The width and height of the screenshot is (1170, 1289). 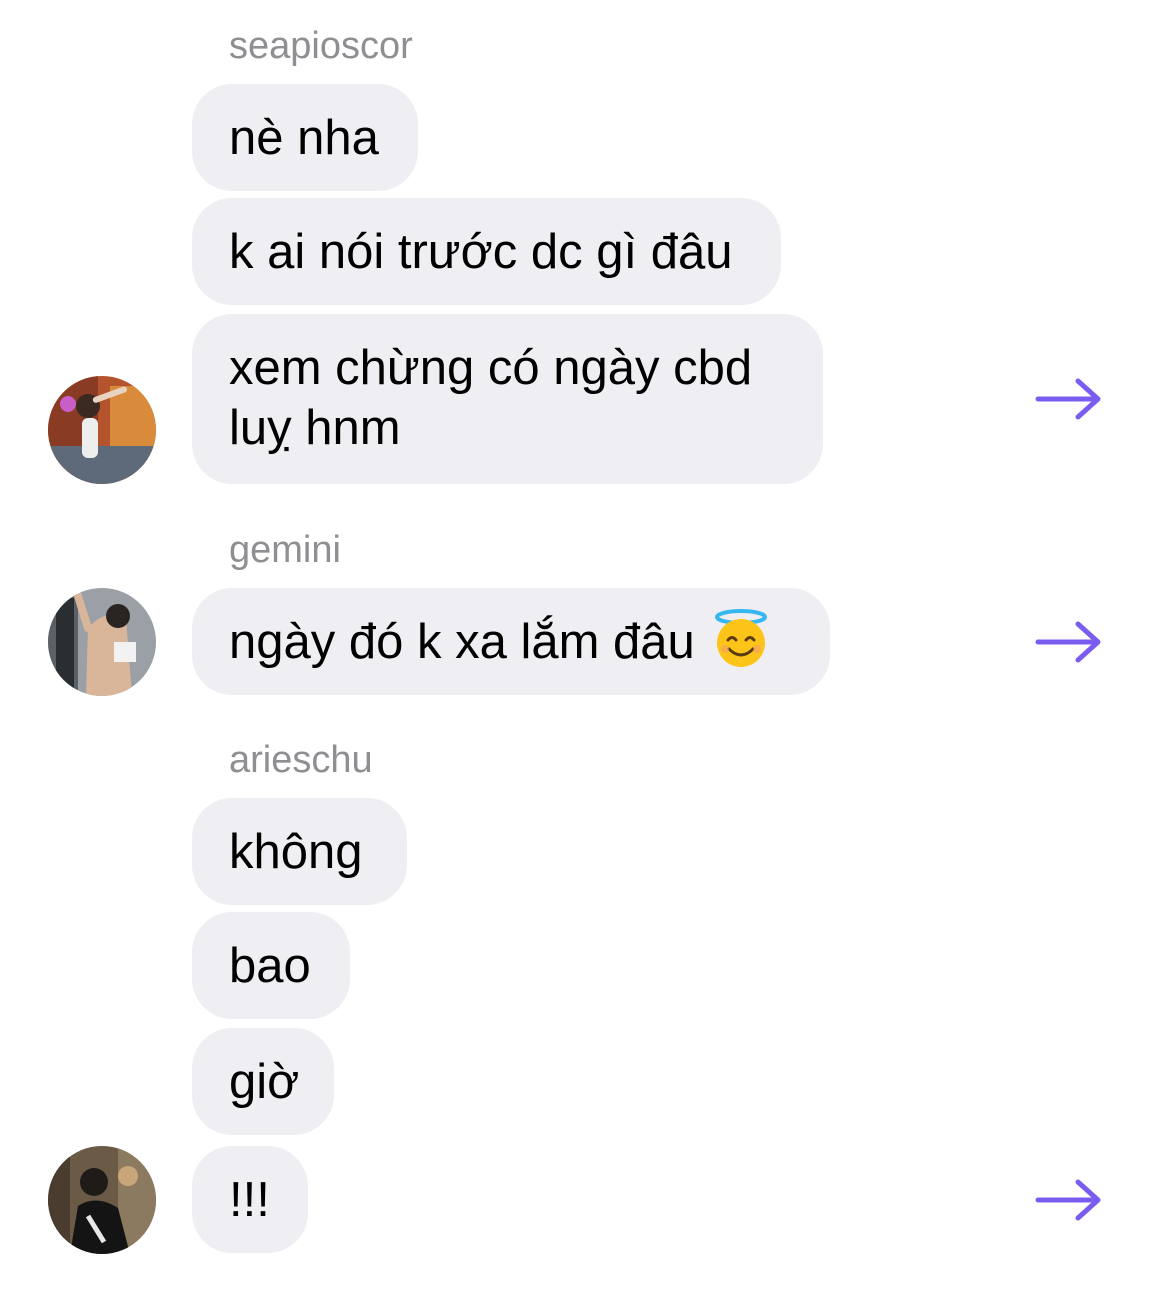 What do you see at coordinates (740, 637) in the screenshot?
I see `smiling-face-with-halo-icon` at bounding box center [740, 637].